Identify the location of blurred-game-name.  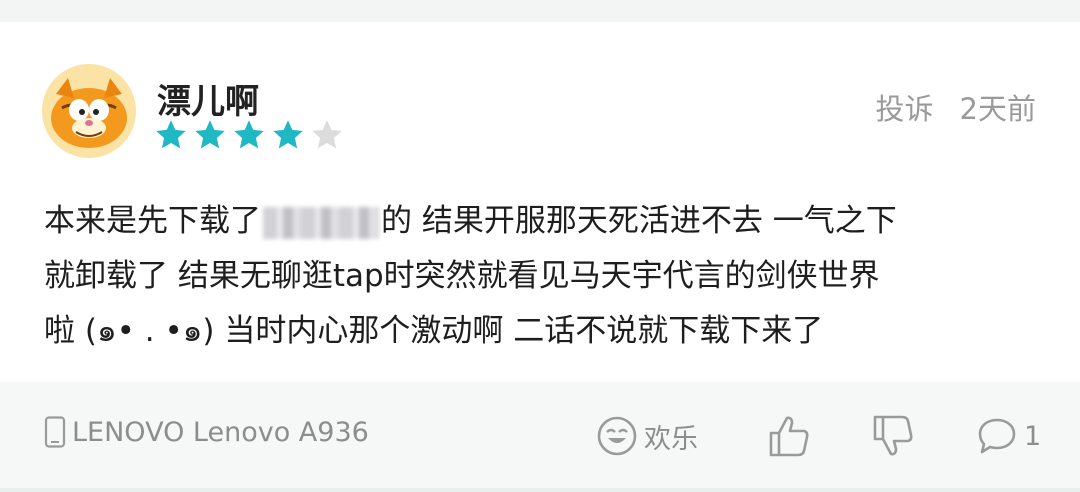
(321, 222).